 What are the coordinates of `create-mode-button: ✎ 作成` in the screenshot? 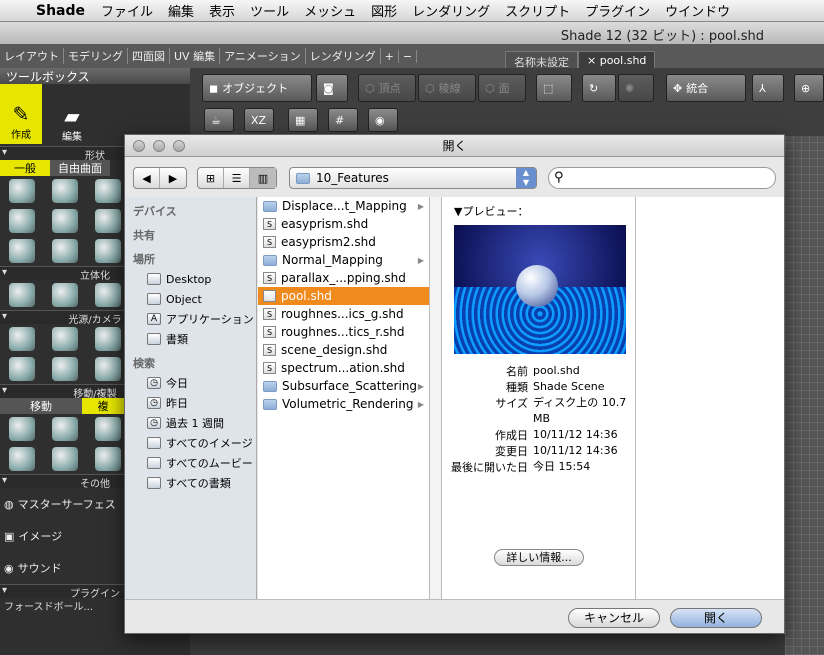 It's located at (21, 114).